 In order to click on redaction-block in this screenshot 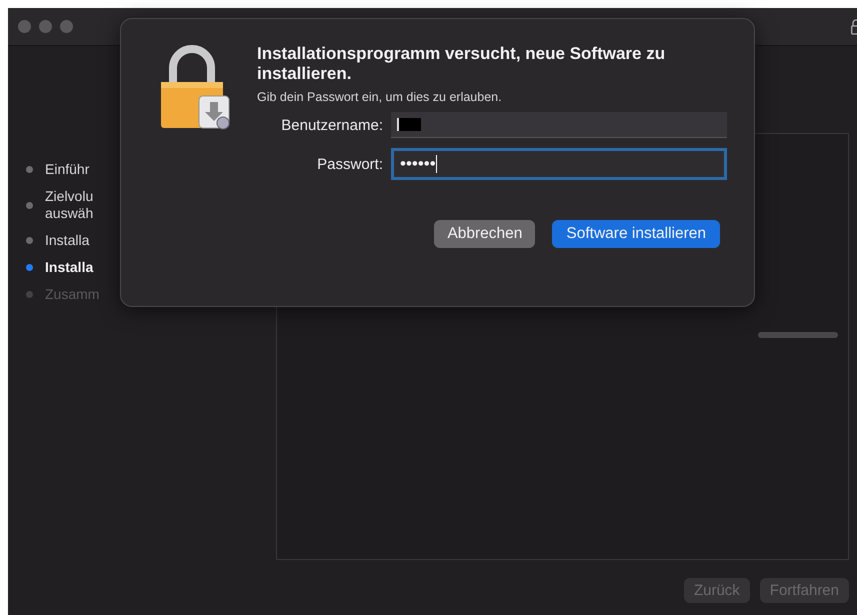, I will do `click(409, 124)`.